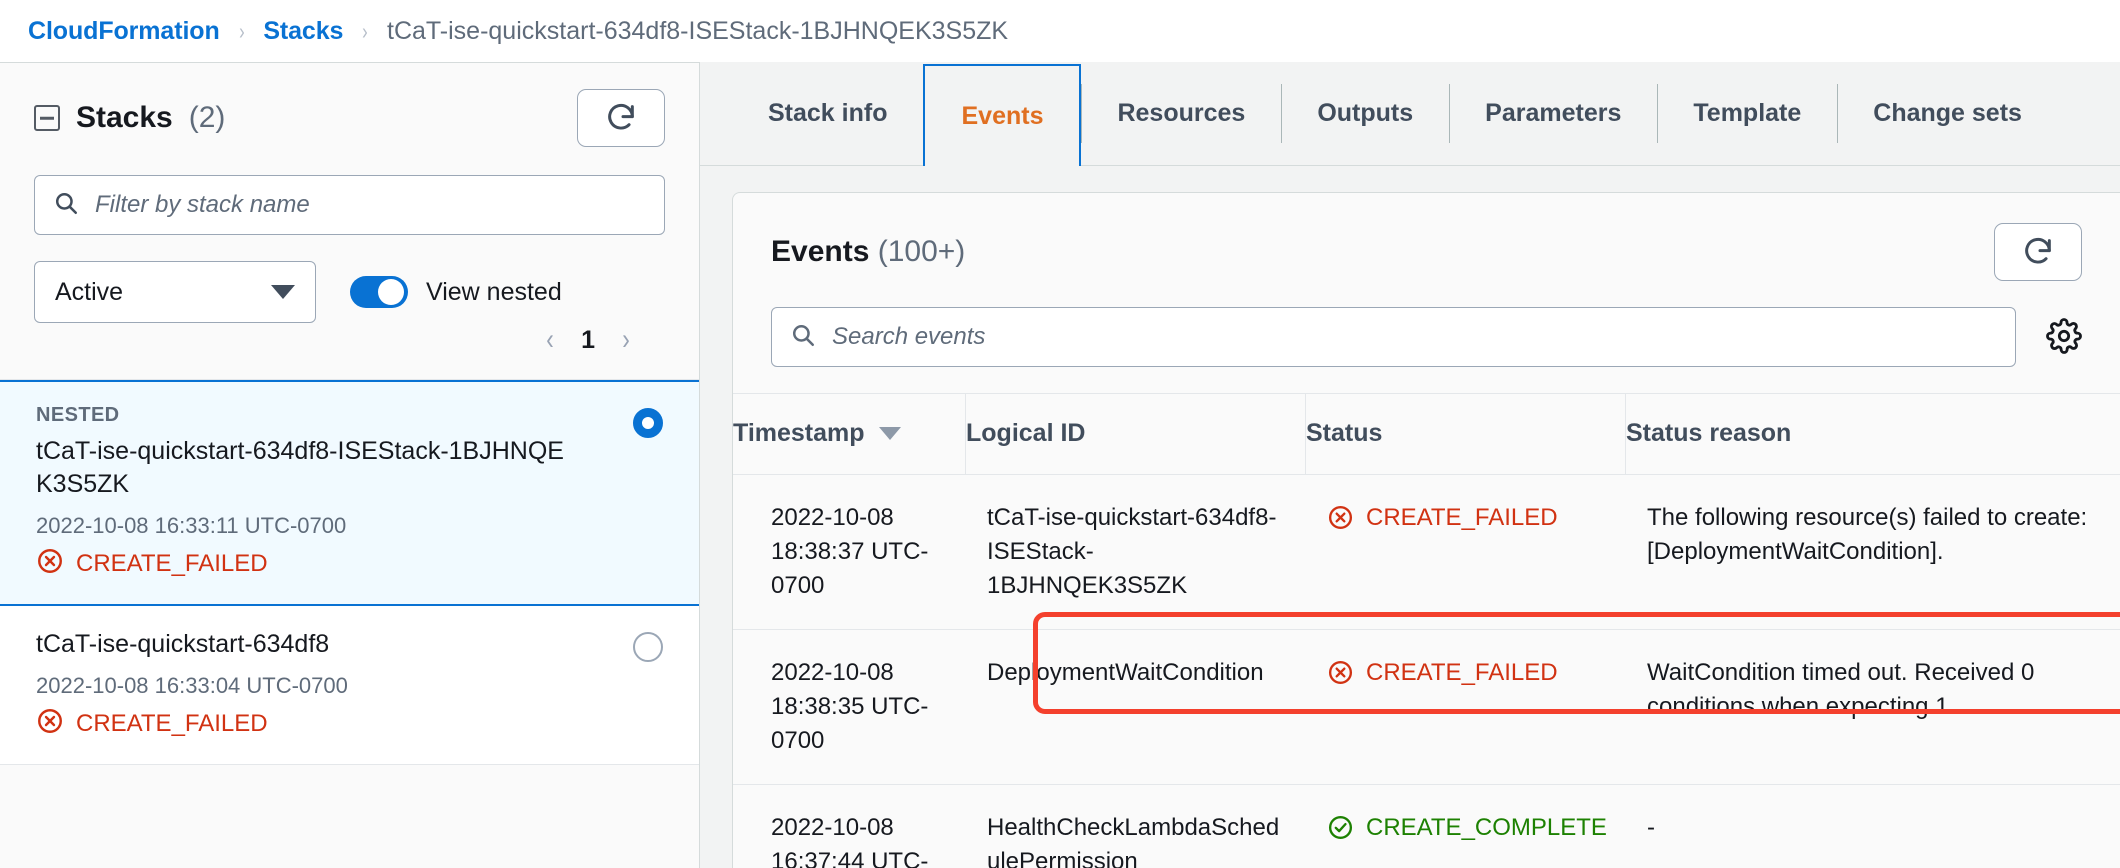  What do you see at coordinates (1553, 113) in the screenshot?
I see `tab-parameters: Parameters` at bounding box center [1553, 113].